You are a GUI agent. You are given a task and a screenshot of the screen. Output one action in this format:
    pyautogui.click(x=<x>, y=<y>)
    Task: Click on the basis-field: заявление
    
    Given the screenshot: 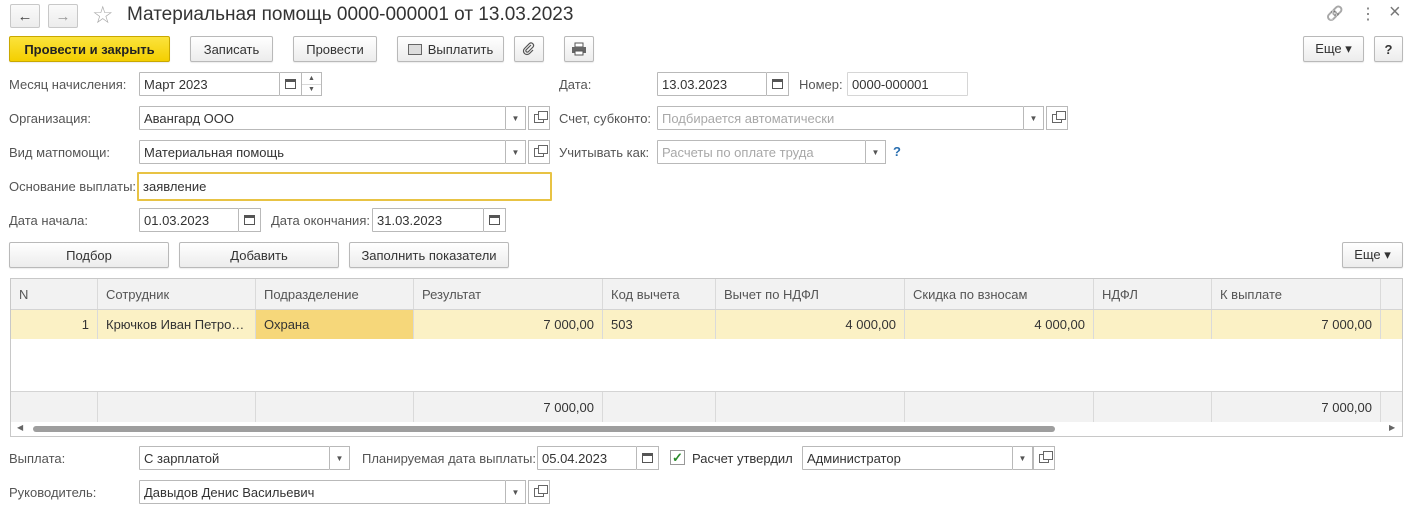 What is the action you would take?
    pyautogui.click(x=344, y=186)
    